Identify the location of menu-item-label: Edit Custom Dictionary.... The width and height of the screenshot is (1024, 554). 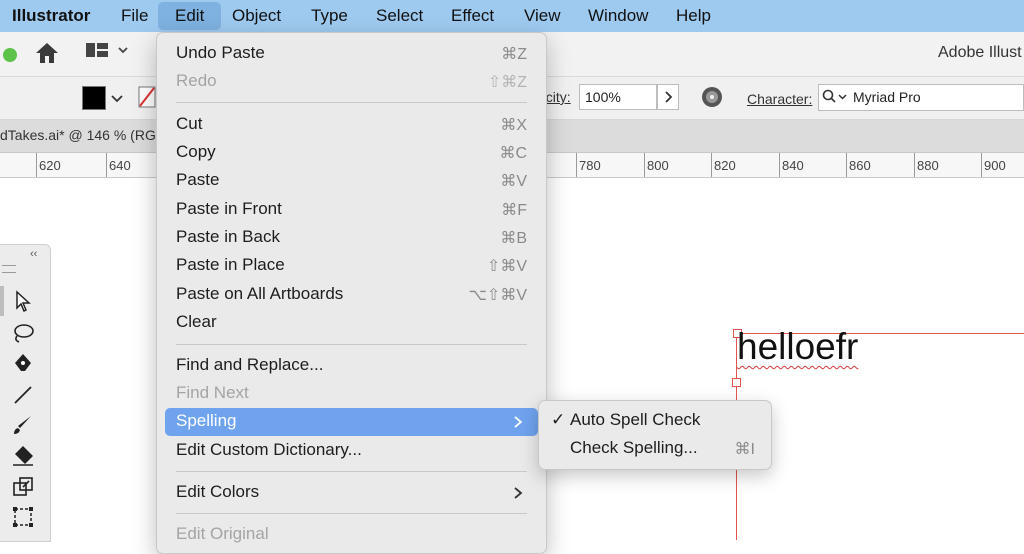
(269, 449).